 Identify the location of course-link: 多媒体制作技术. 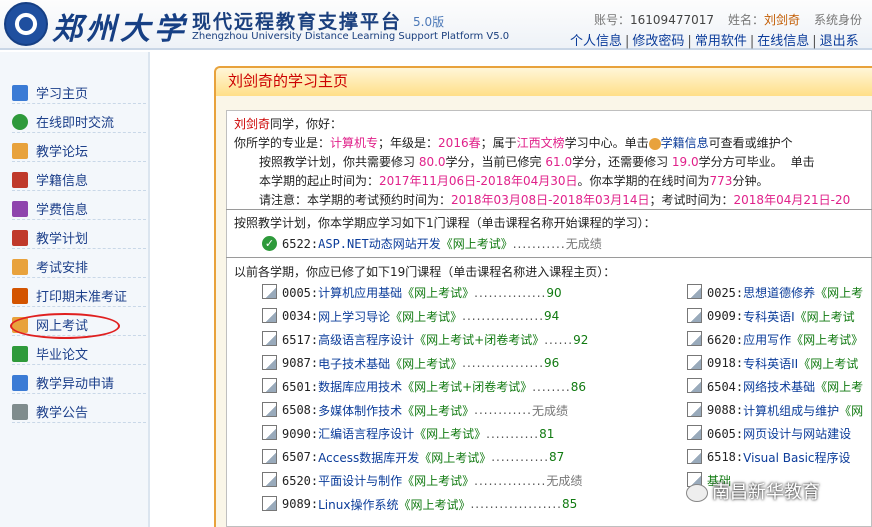
(360, 410).